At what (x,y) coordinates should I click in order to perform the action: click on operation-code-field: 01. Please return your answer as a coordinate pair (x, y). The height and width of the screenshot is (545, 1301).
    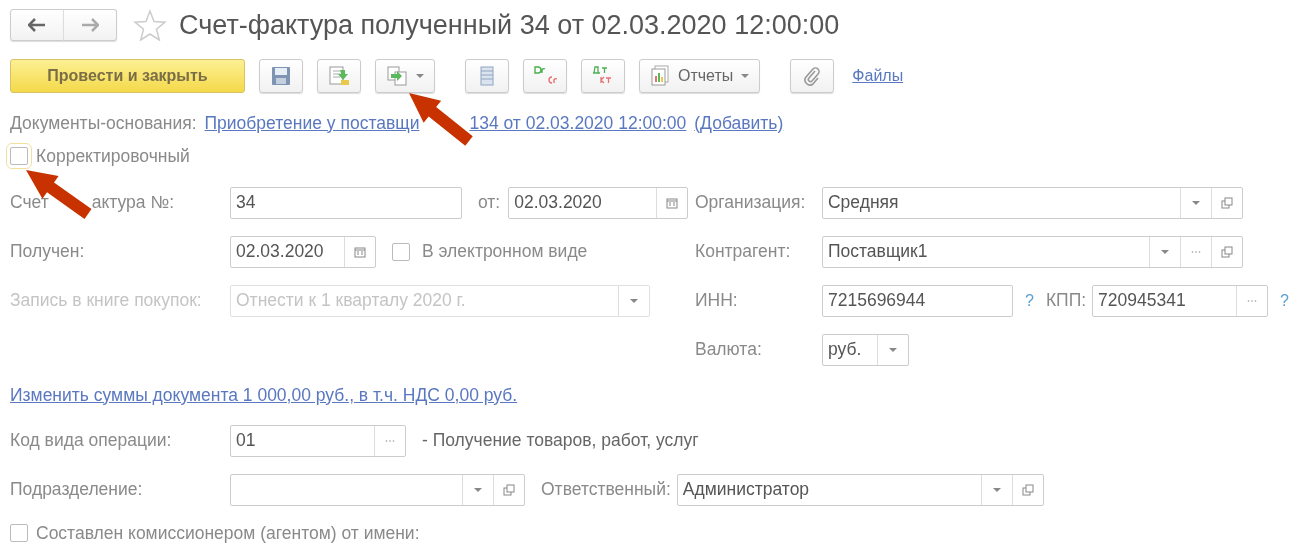
    Looking at the image, I should click on (318, 440).